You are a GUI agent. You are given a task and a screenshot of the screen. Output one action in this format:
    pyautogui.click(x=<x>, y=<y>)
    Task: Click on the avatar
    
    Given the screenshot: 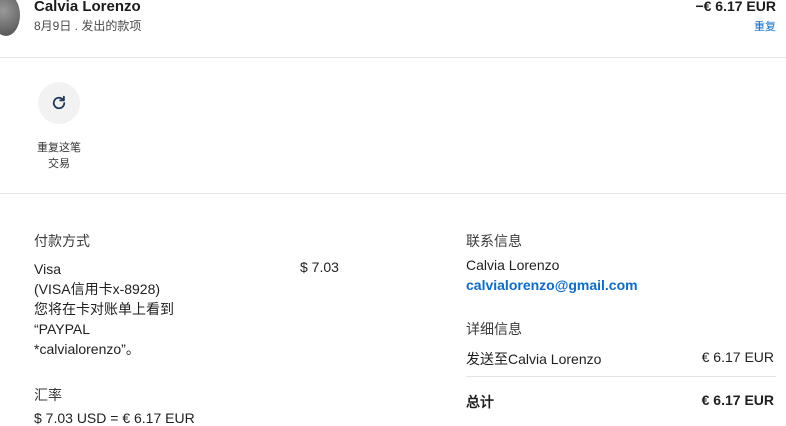 What is the action you would take?
    pyautogui.click(x=10, y=18)
    